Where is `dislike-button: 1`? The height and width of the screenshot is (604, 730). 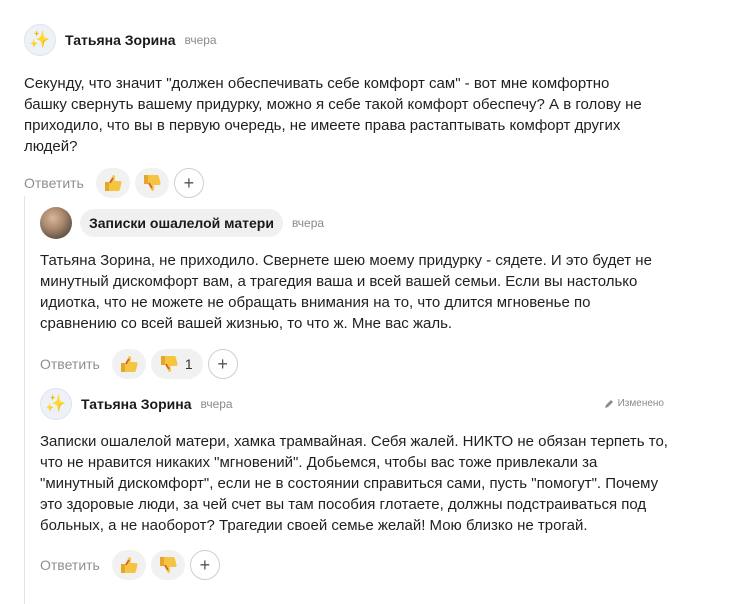
dislike-button: 1 is located at coordinates (176, 364).